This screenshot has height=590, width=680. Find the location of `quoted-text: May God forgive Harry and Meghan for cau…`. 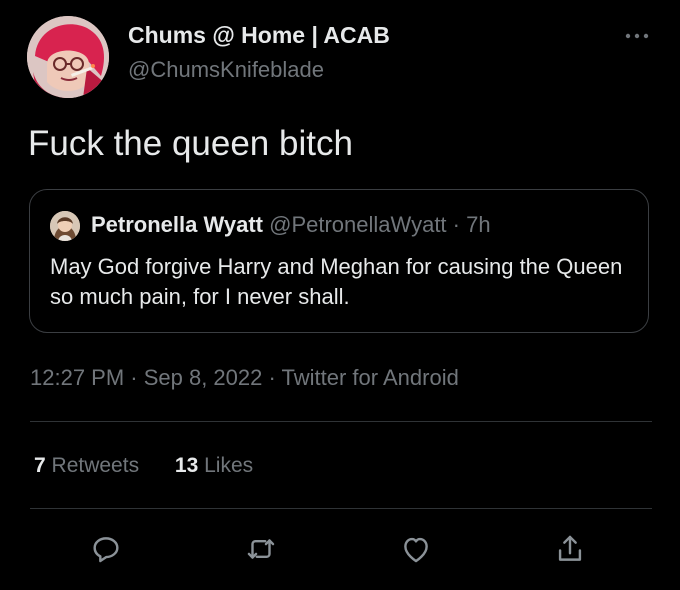

quoted-text: May God forgive Harry and Meghan for cau… is located at coordinates (336, 281).